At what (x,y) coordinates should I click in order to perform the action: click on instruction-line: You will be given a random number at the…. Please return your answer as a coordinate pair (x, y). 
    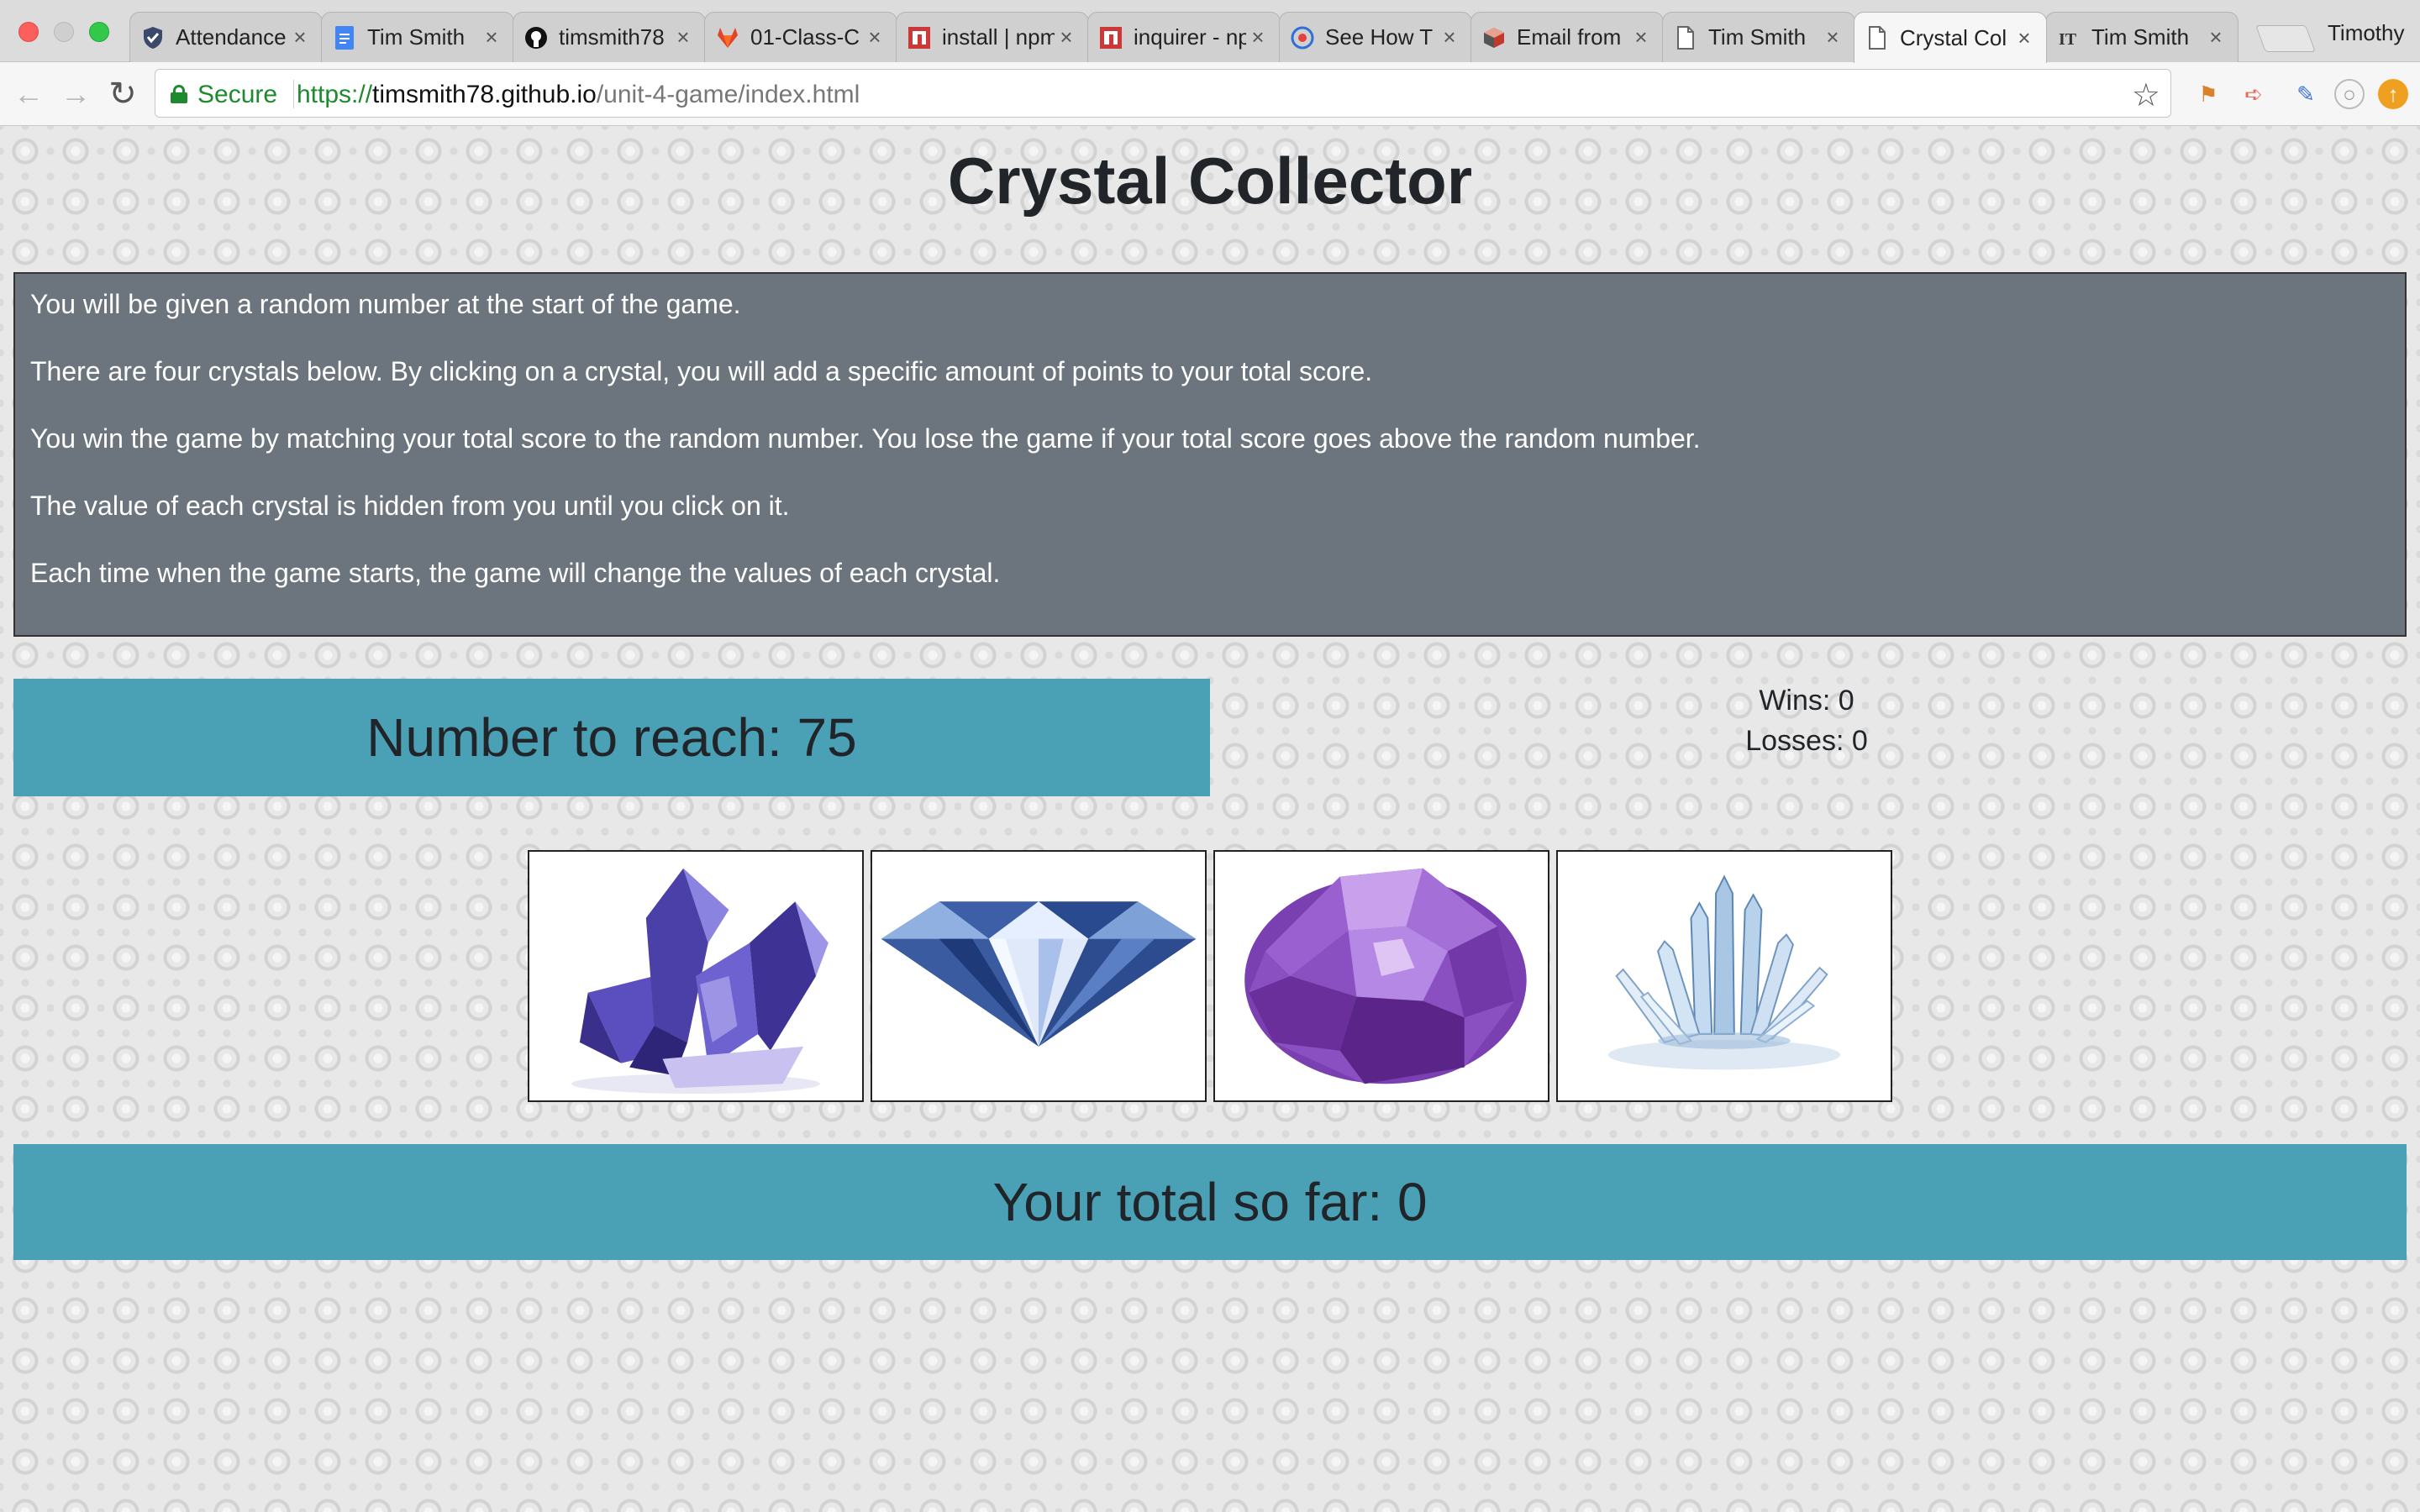
    Looking at the image, I should click on (385, 304).